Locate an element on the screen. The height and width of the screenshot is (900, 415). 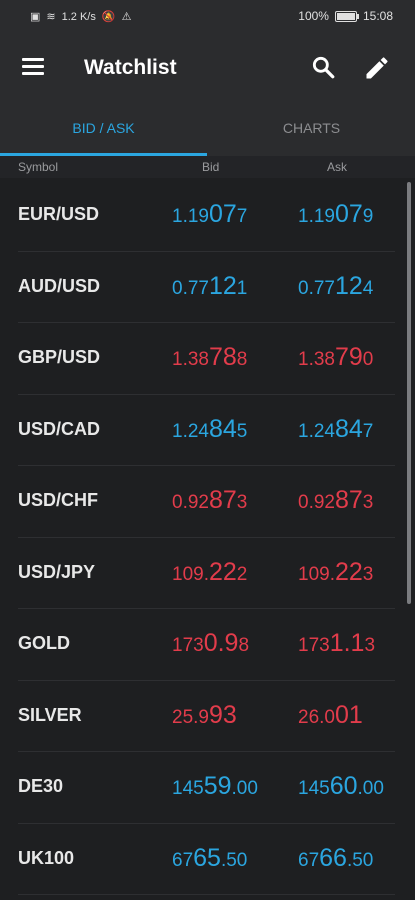
bid-price: 1.19077 is located at coordinates (209, 214).